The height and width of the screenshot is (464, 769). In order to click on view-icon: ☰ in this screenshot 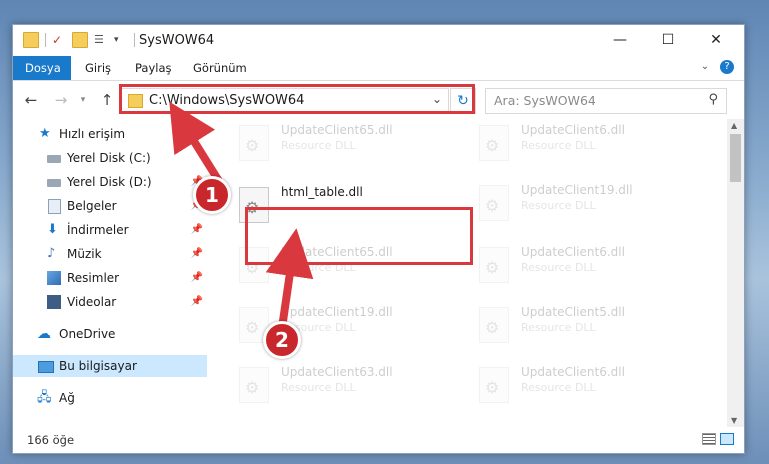, I will do `click(101, 40)`.